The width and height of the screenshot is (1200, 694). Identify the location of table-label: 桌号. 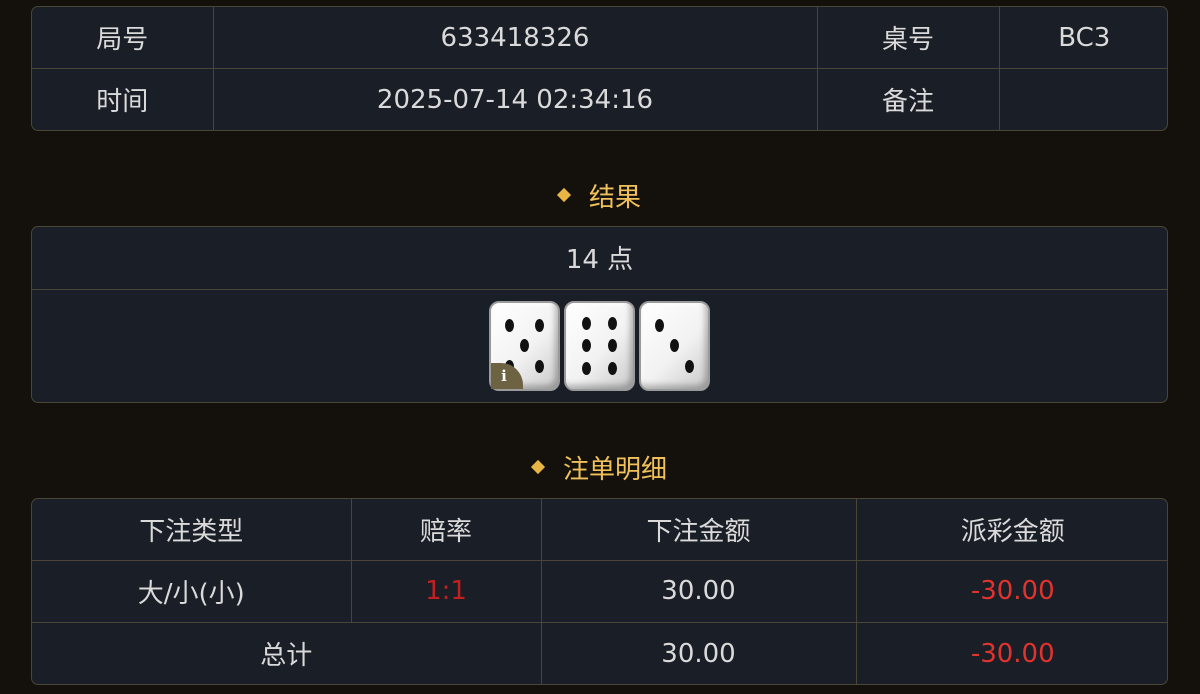
(908, 38).